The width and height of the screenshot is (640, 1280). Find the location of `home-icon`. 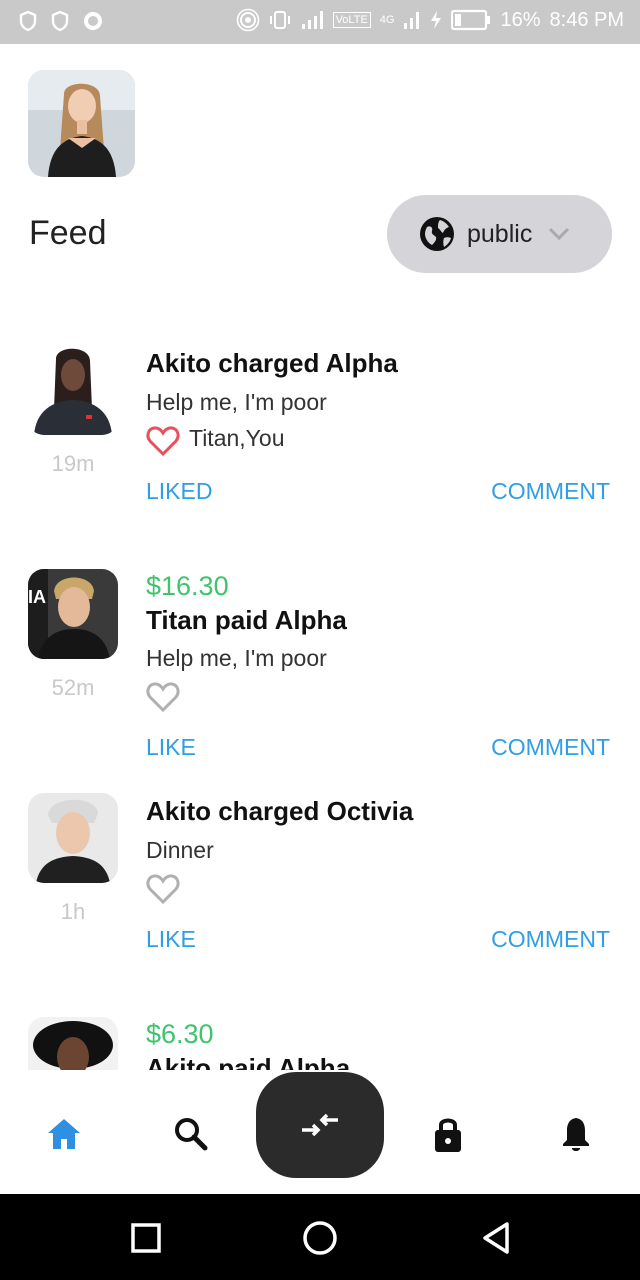

home-icon is located at coordinates (64, 1134).